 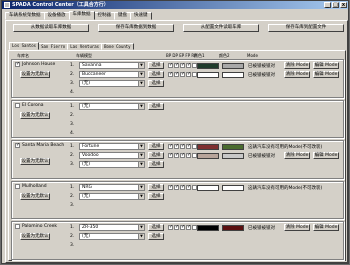 I want to click on vehicle-model-select: Fortune ▼, so click(x=112, y=146).